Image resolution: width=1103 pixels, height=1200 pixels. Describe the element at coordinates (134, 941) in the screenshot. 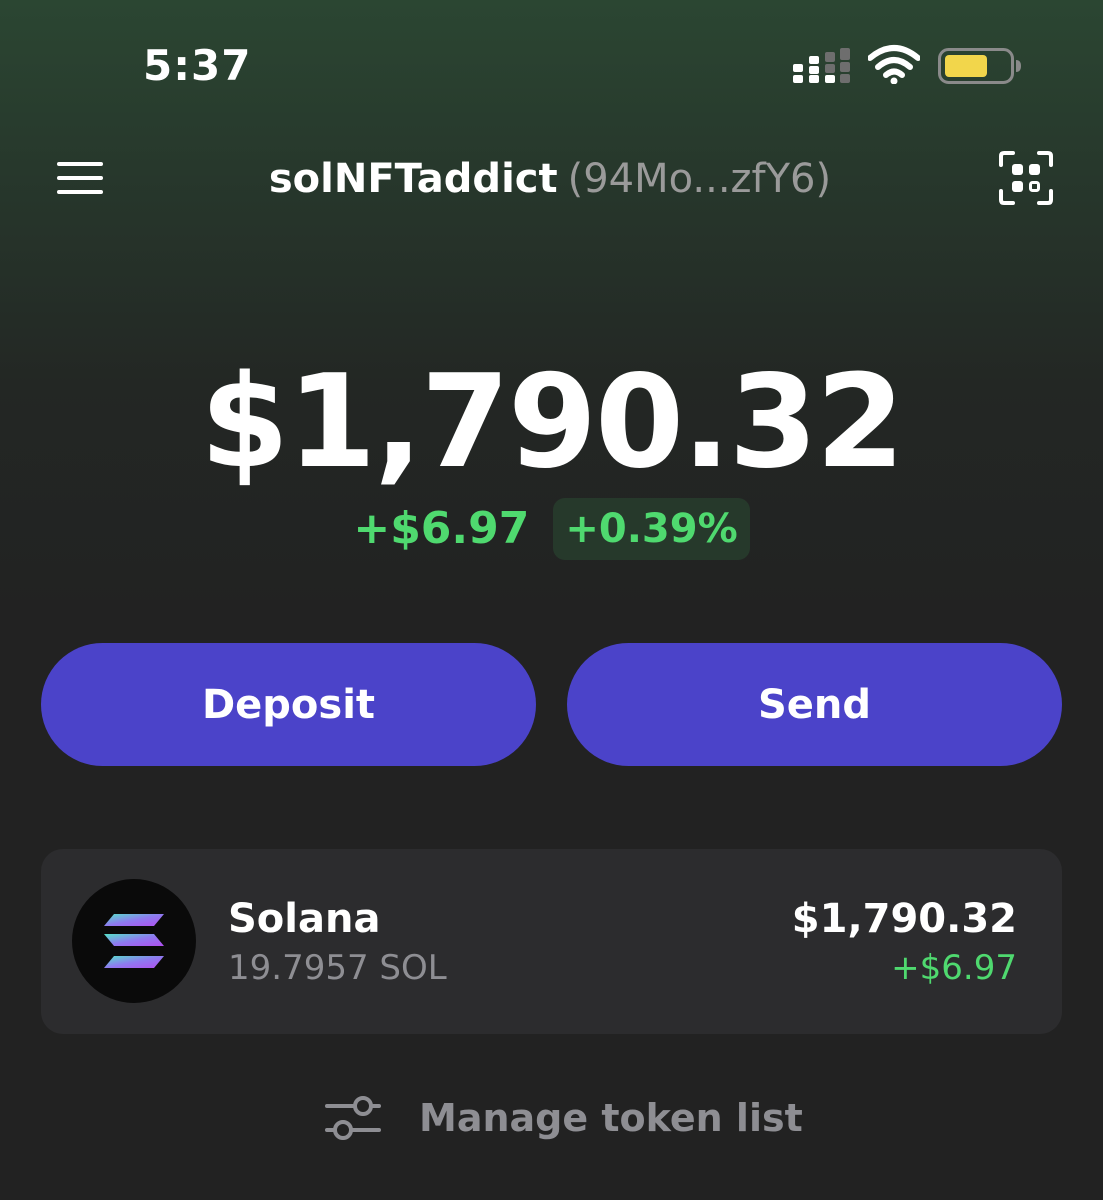

I see `solana-logo-icon` at that location.